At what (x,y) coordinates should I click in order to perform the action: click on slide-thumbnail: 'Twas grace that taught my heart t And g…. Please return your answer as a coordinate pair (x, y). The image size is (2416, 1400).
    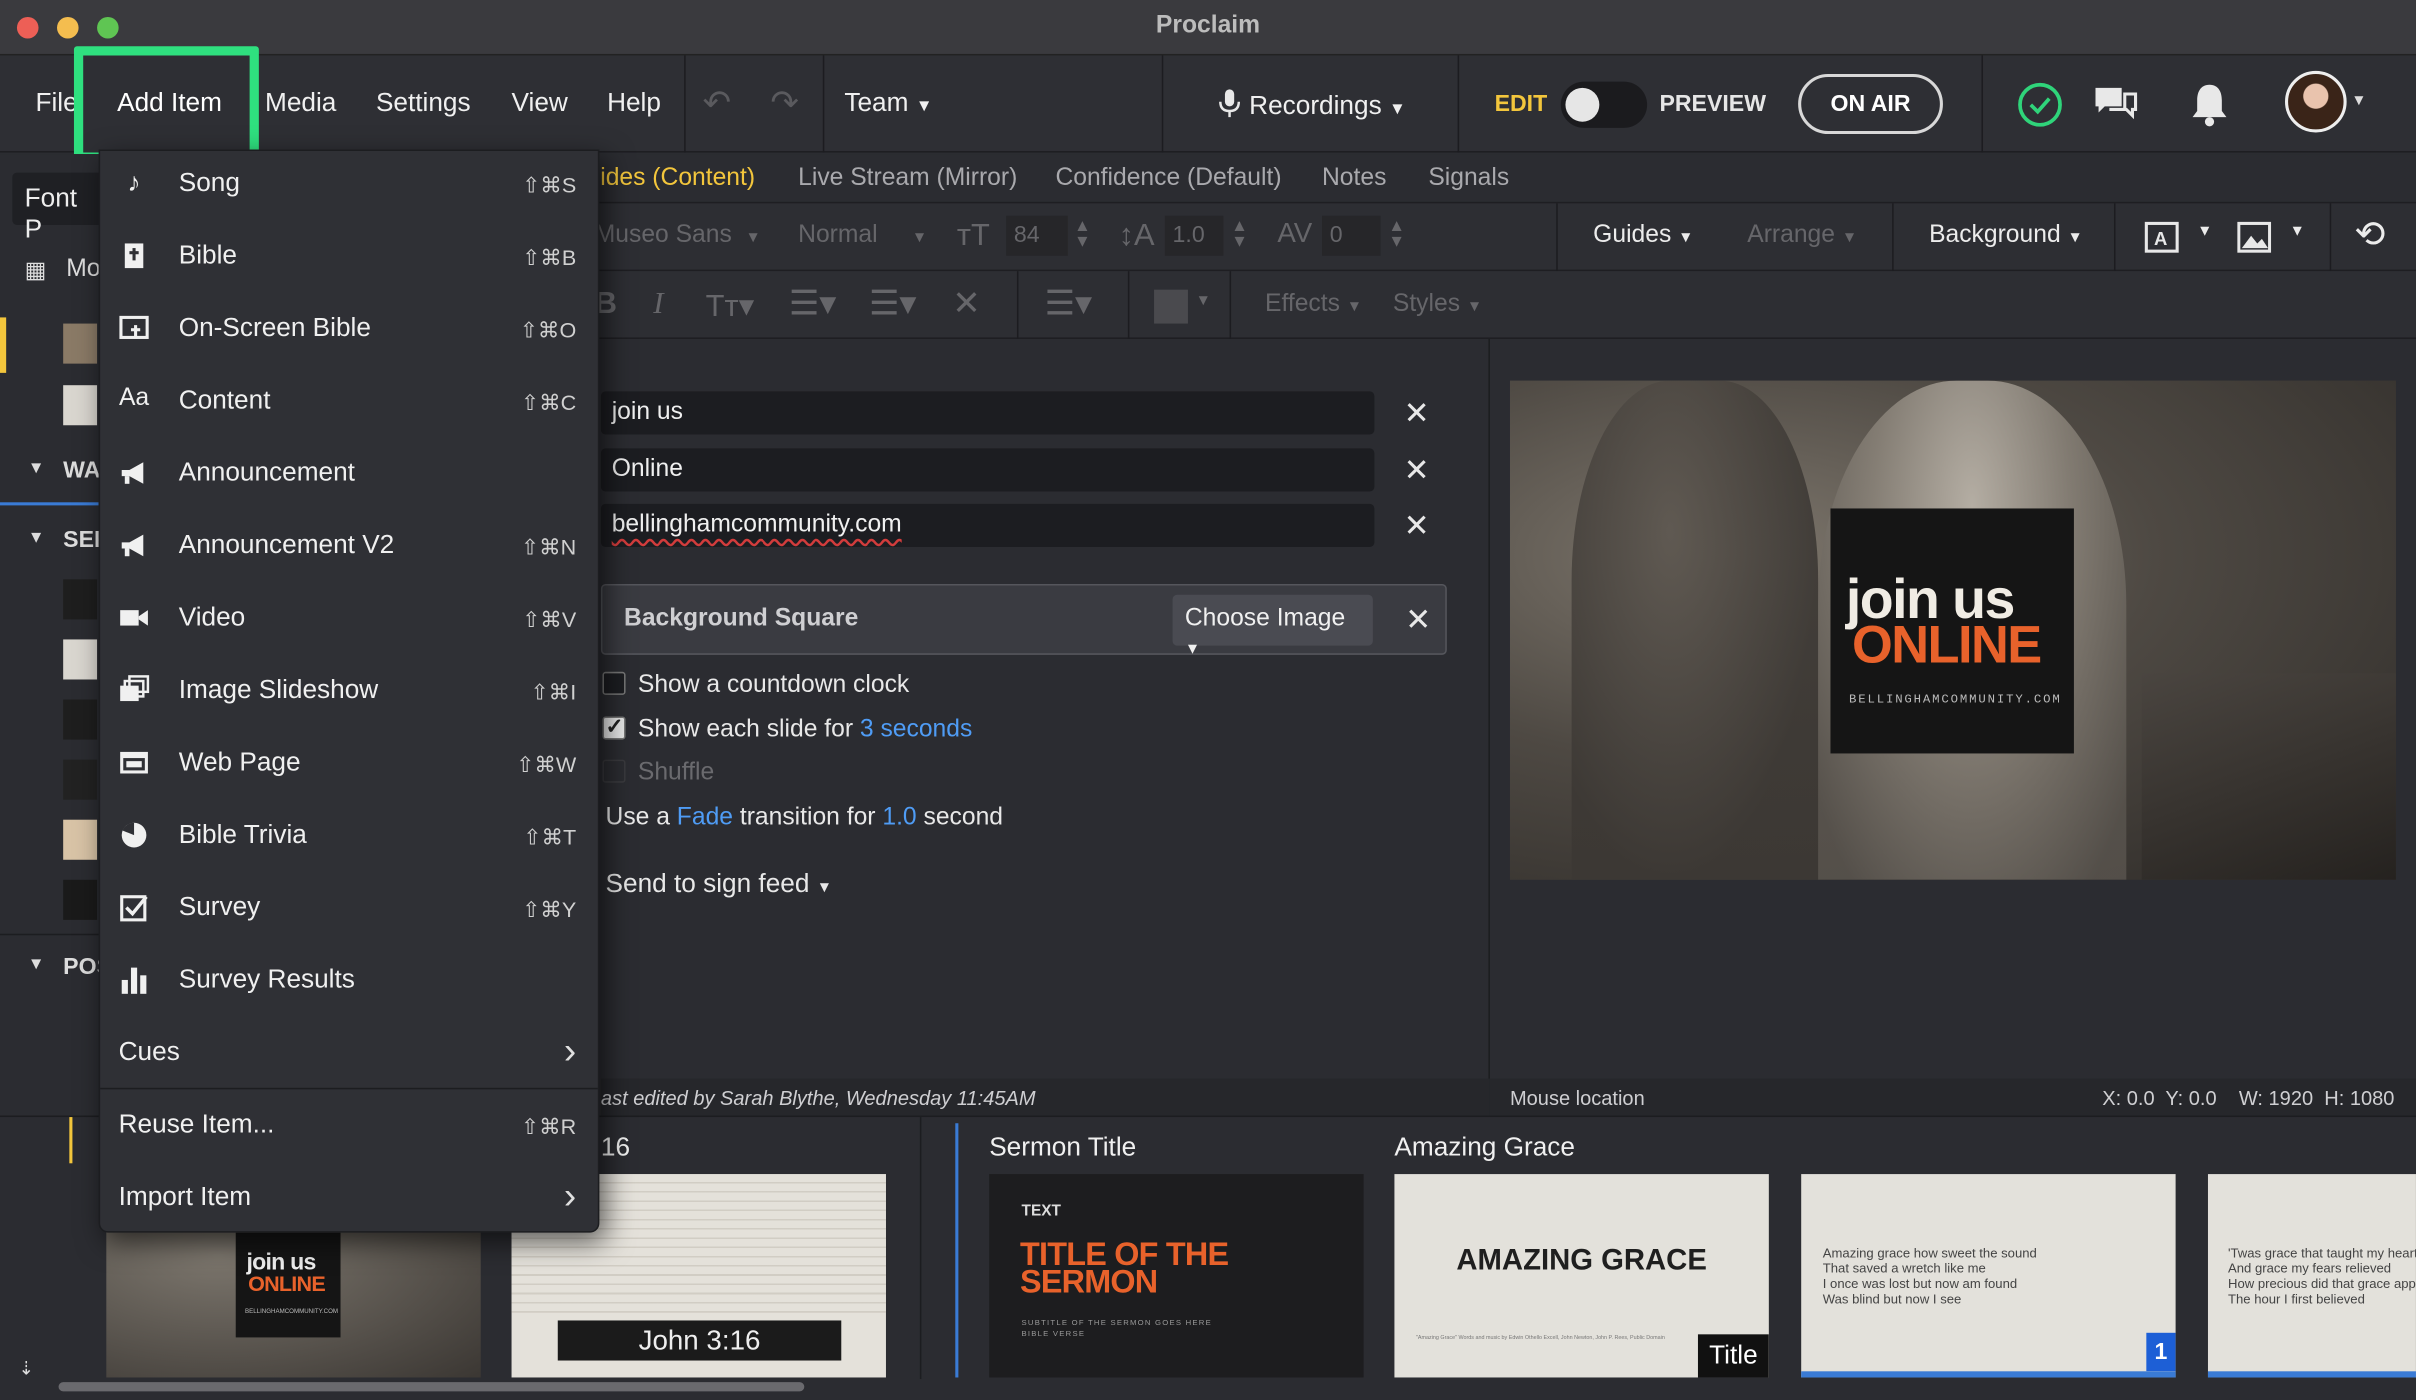
    Looking at the image, I should click on (2311, 1276).